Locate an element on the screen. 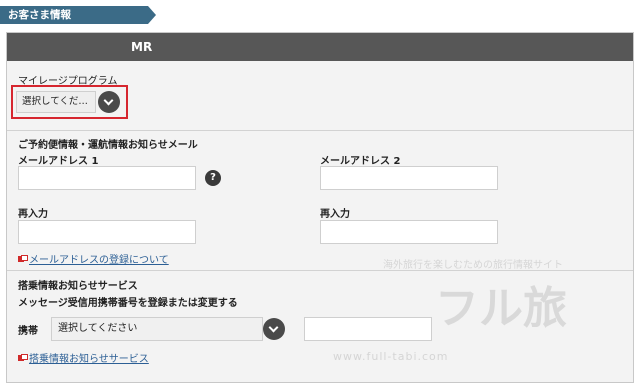 The height and width of the screenshot is (387, 640). mobile-carrier-dropdown-button is located at coordinates (274, 329).